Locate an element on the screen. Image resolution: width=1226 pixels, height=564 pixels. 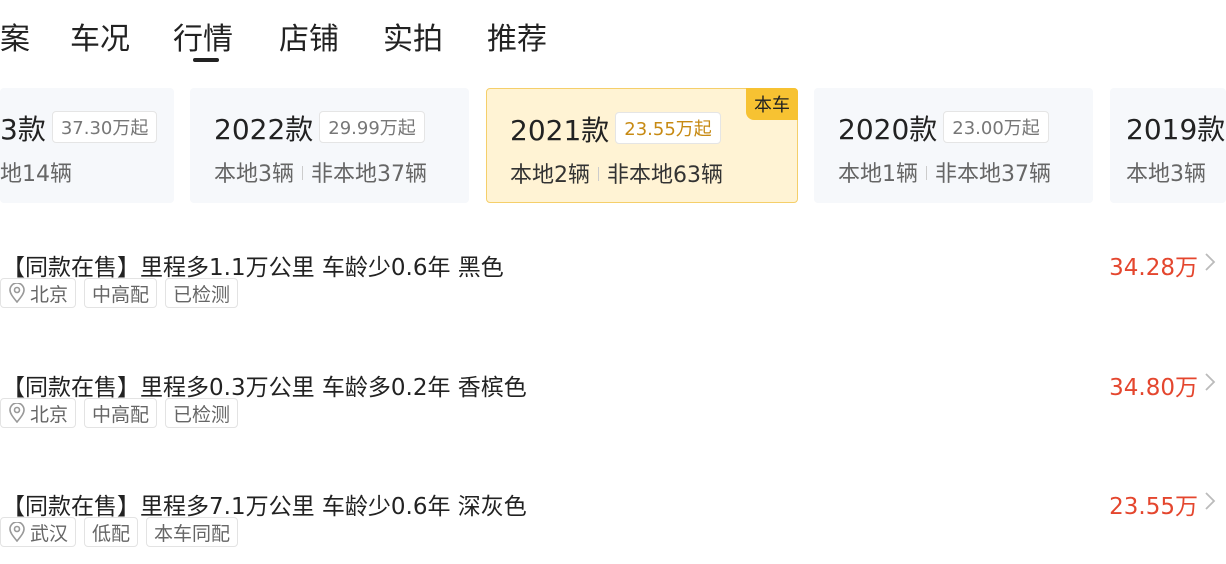
year-label: 3款 is located at coordinates (23, 129).